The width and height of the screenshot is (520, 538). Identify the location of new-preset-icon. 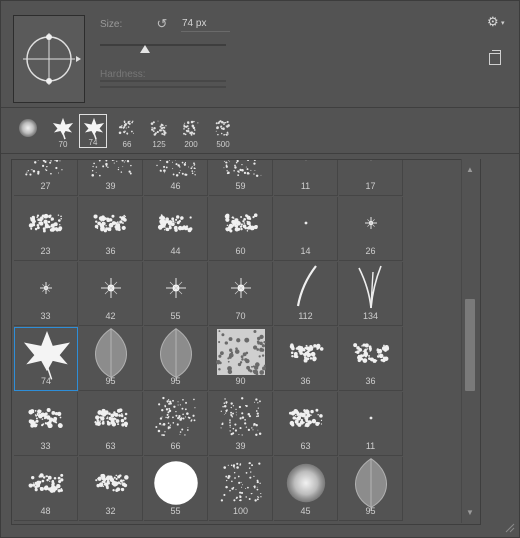
(495, 57).